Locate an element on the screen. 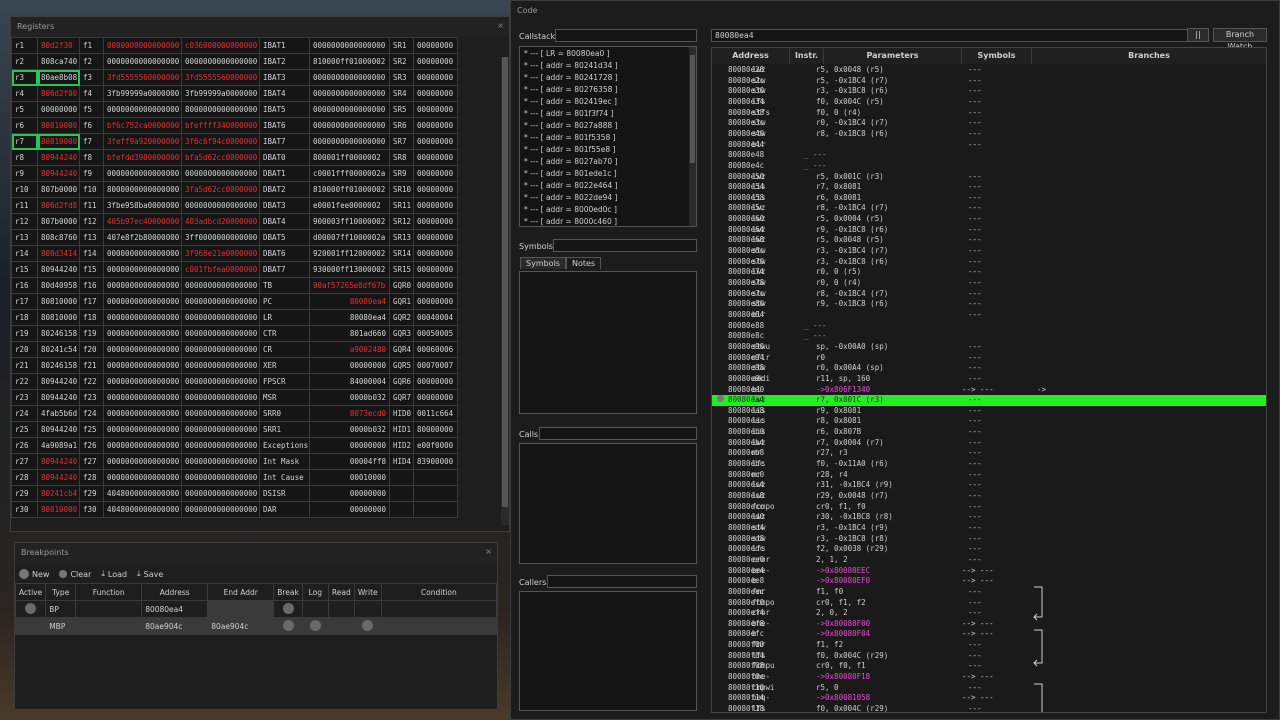  register-cell: 80241c54 is located at coordinates (58, 349).